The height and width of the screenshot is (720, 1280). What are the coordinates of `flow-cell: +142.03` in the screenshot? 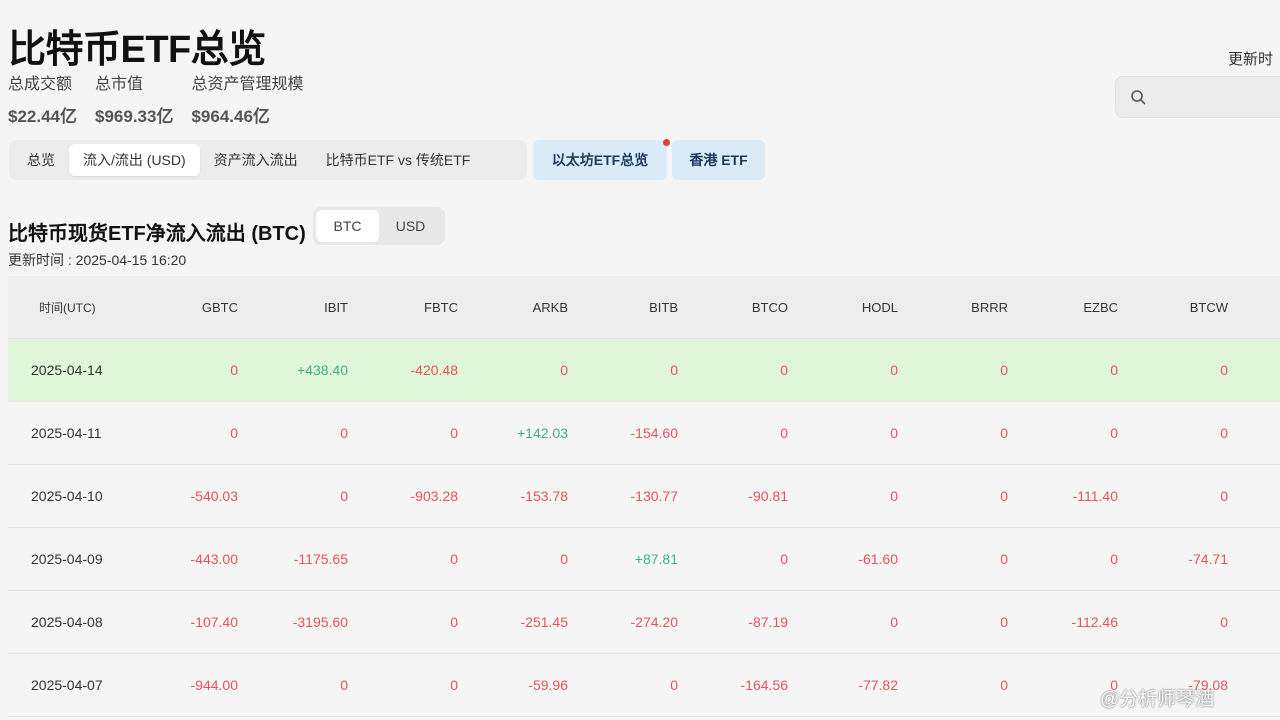 It's located at (542, 433).